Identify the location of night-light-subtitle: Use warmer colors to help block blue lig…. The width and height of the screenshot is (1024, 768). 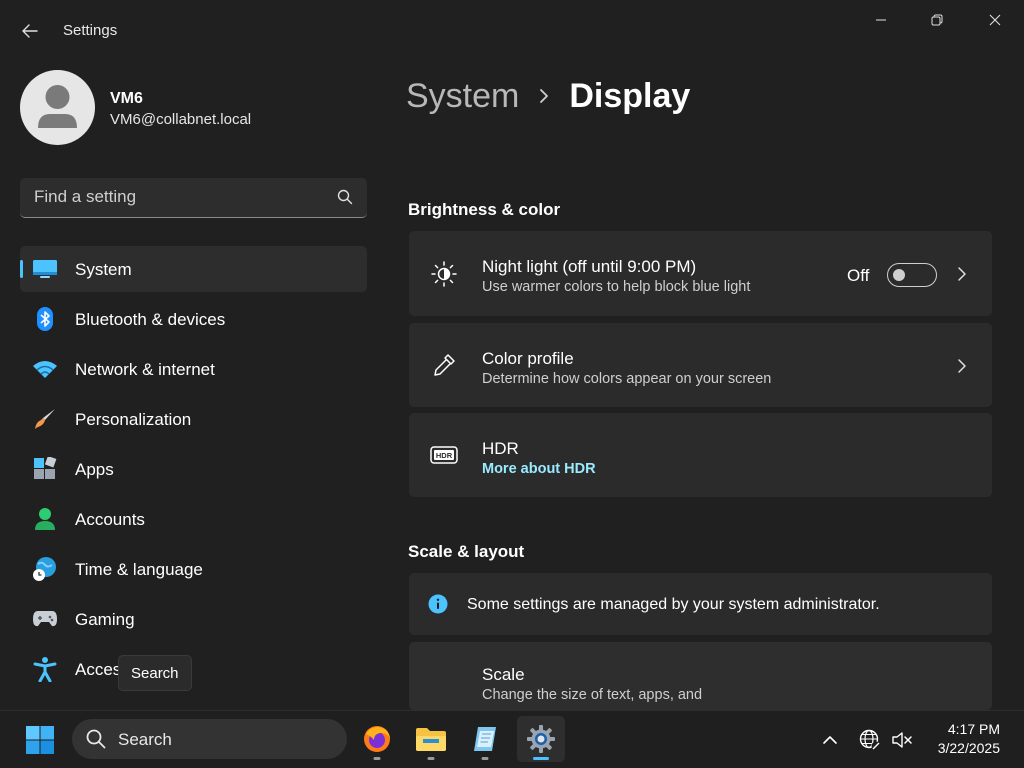
(616, 287).